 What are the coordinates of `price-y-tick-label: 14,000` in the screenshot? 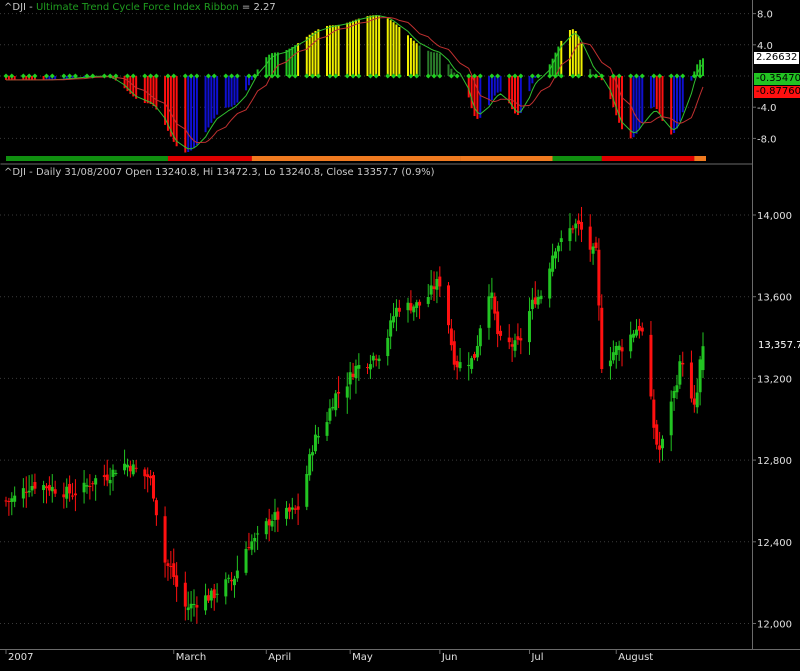 It's located at (774, 216).